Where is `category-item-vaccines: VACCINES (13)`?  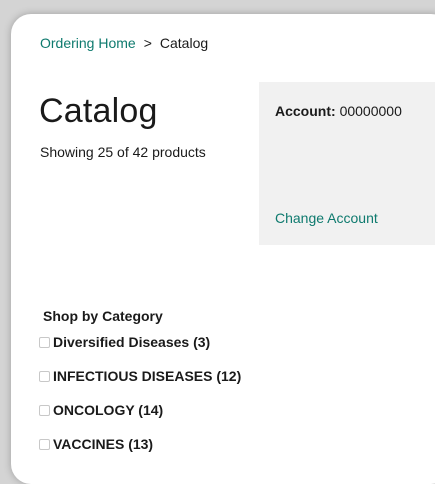 category-item-vaccines: VACCINES (13) is located at coordinates (140, 444).